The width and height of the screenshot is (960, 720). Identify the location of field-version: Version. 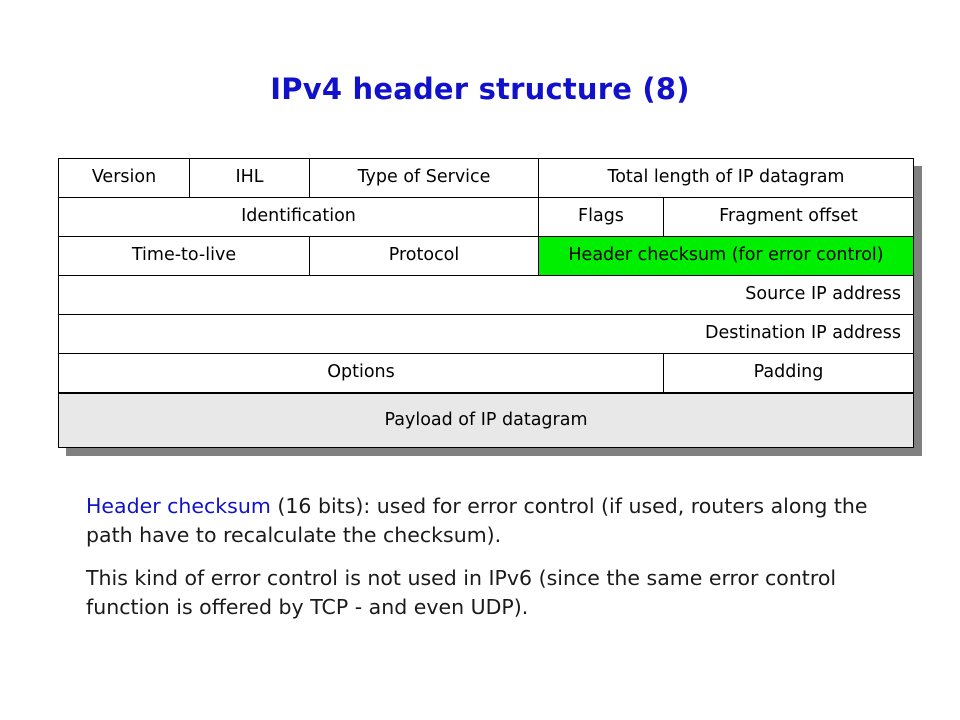
(124, 178).